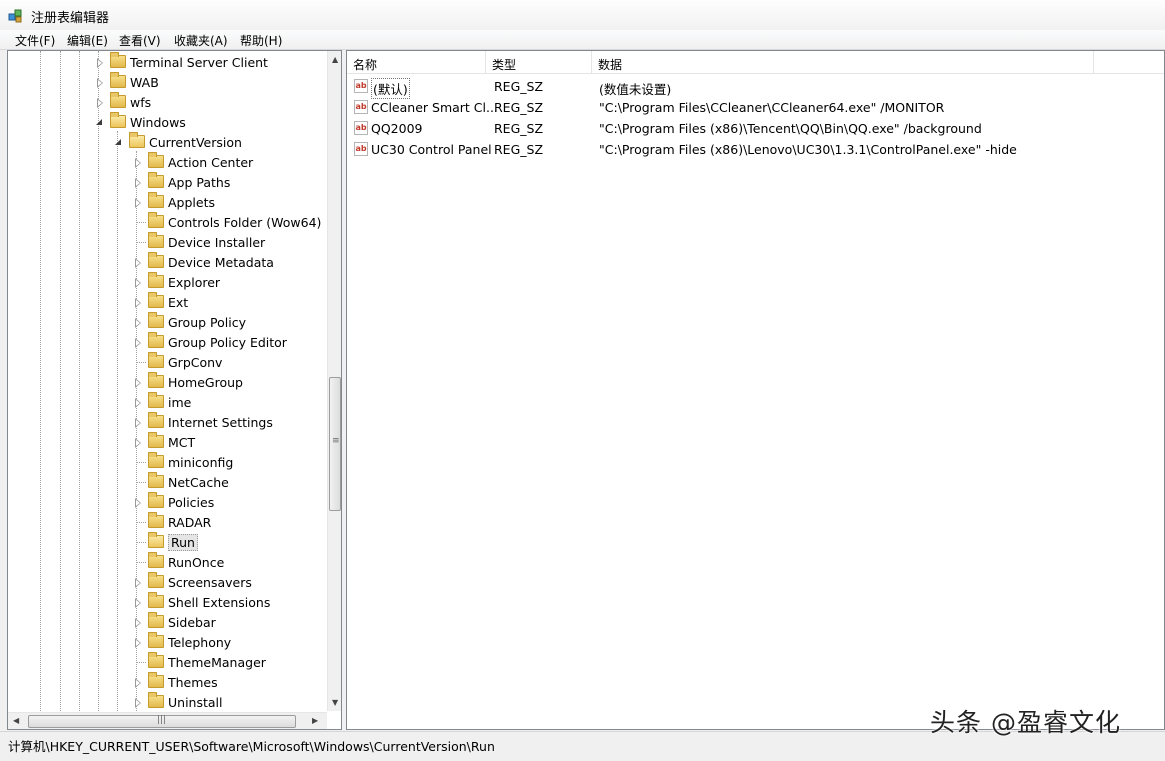 This screenshot has width=1165, height=761. What do you see at coordinates (140, 40) in the screenshot?
I see `menu-view: 查看(V)` at bounding box center [140, 40].